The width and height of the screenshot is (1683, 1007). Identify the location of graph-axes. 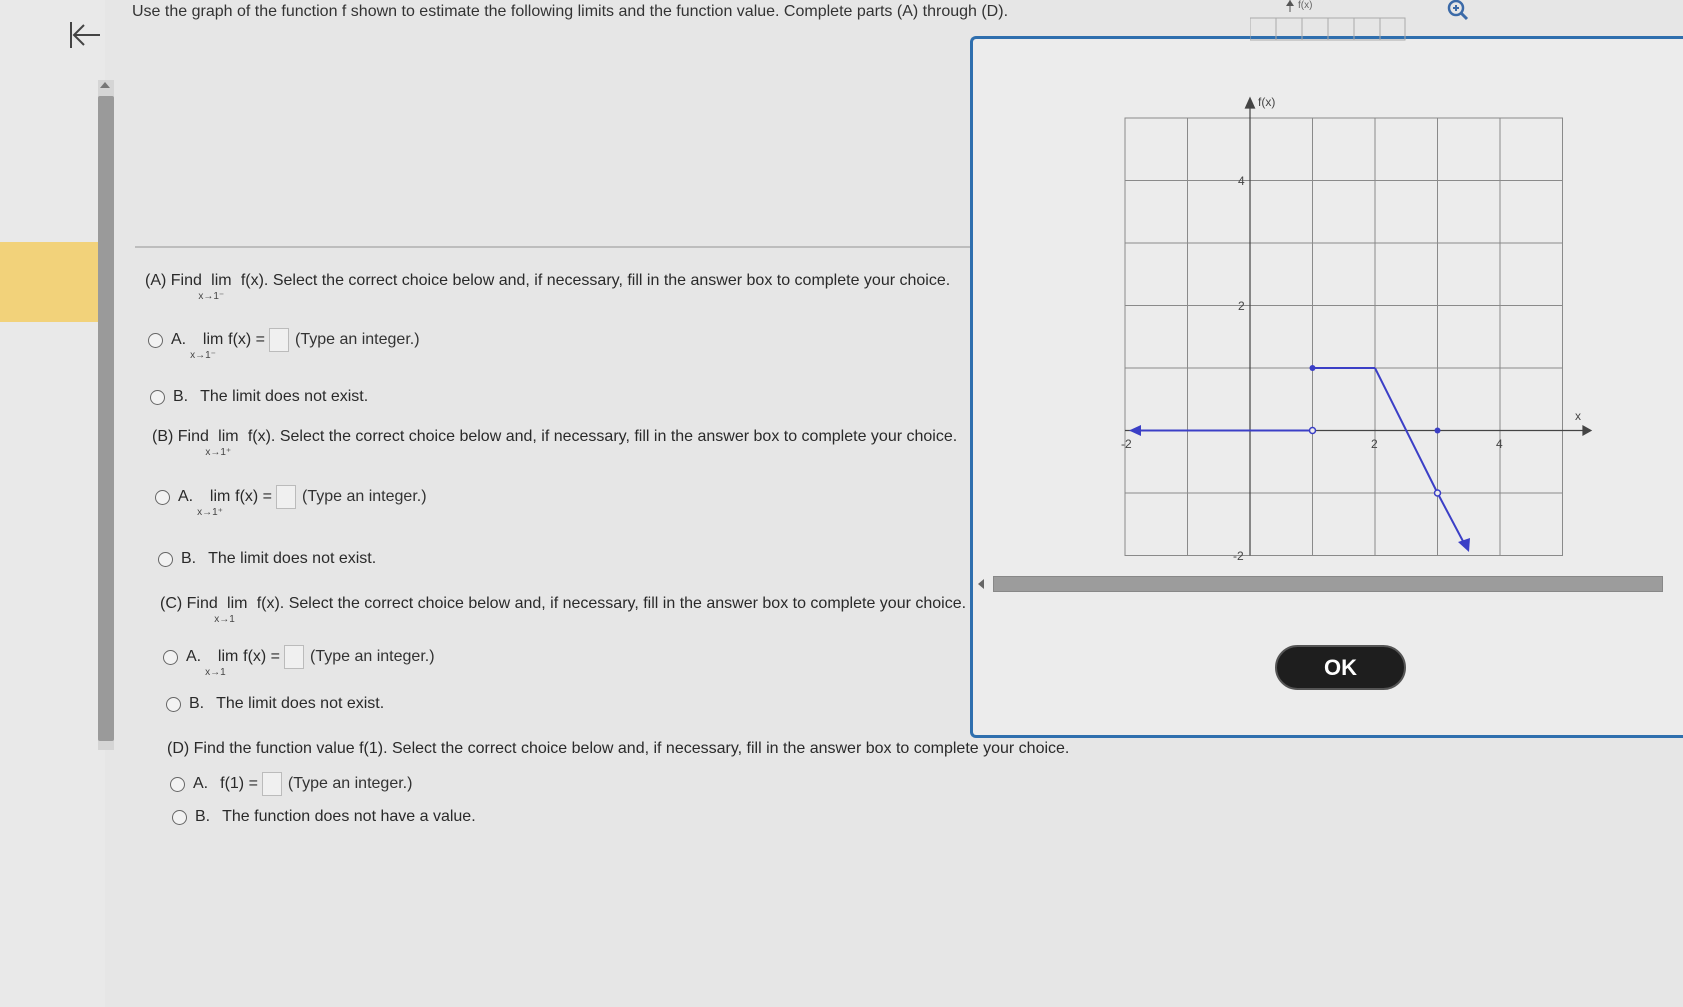
(1359, 326).